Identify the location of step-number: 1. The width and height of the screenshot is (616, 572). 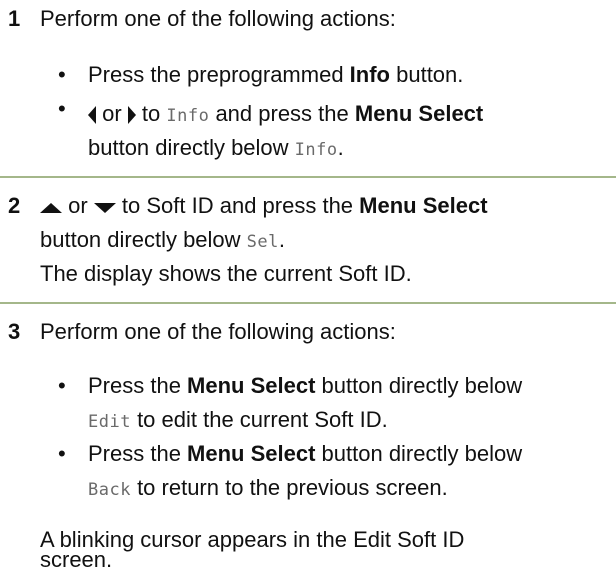
(14, 18).